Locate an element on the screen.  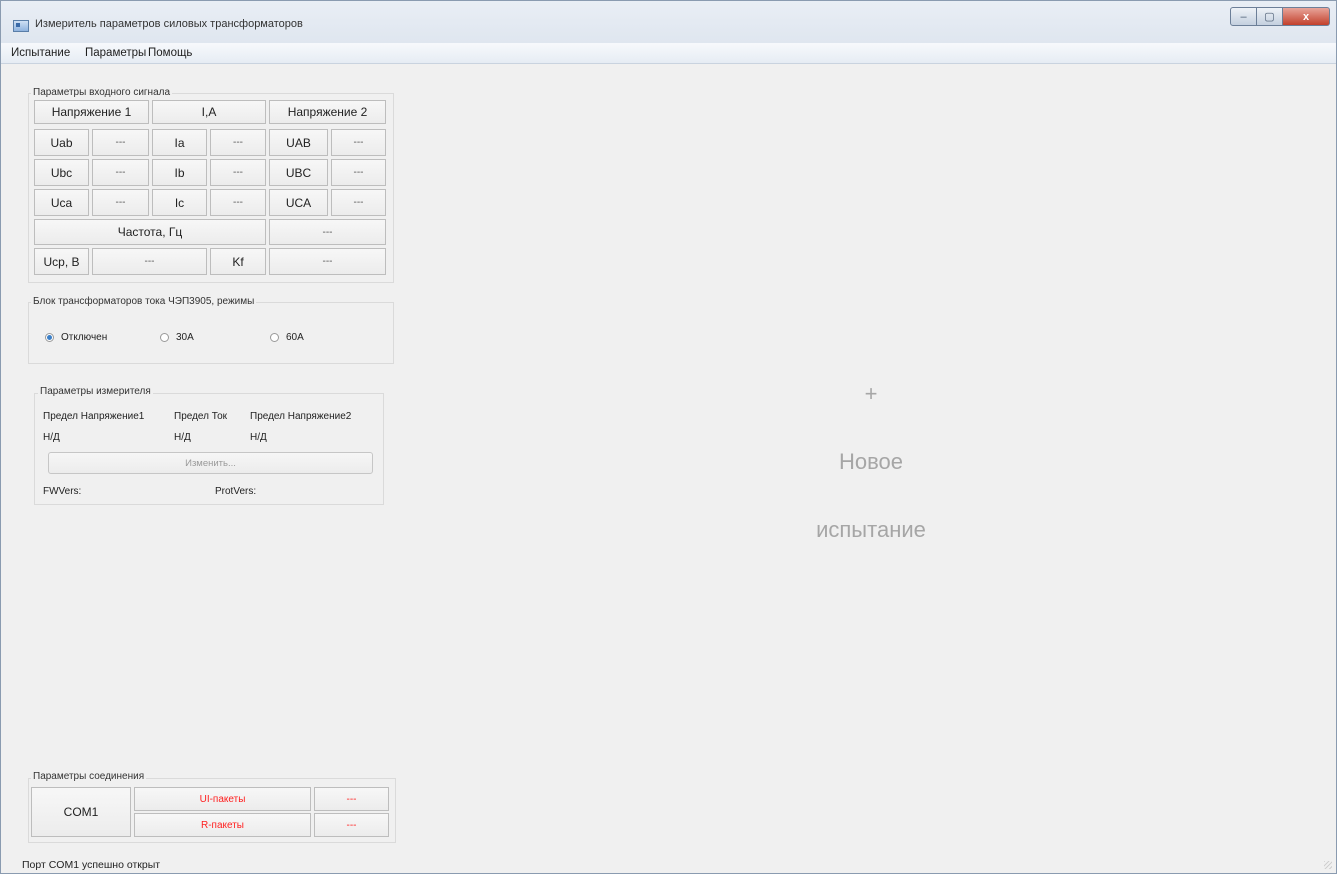
menu-help: Помощь is located at coordinates (170, 53).